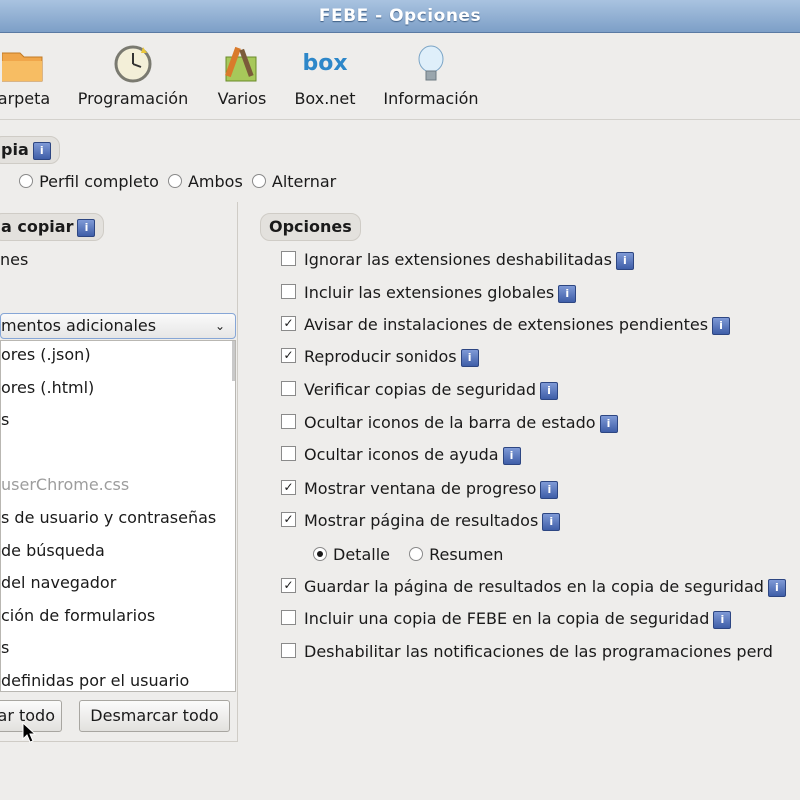  What do you see at coordinates (401, 455) in the screenshot?
I see `option-hide-help-icons: Ocultar iconos de ayuda i` at bounding box center [401, 455].